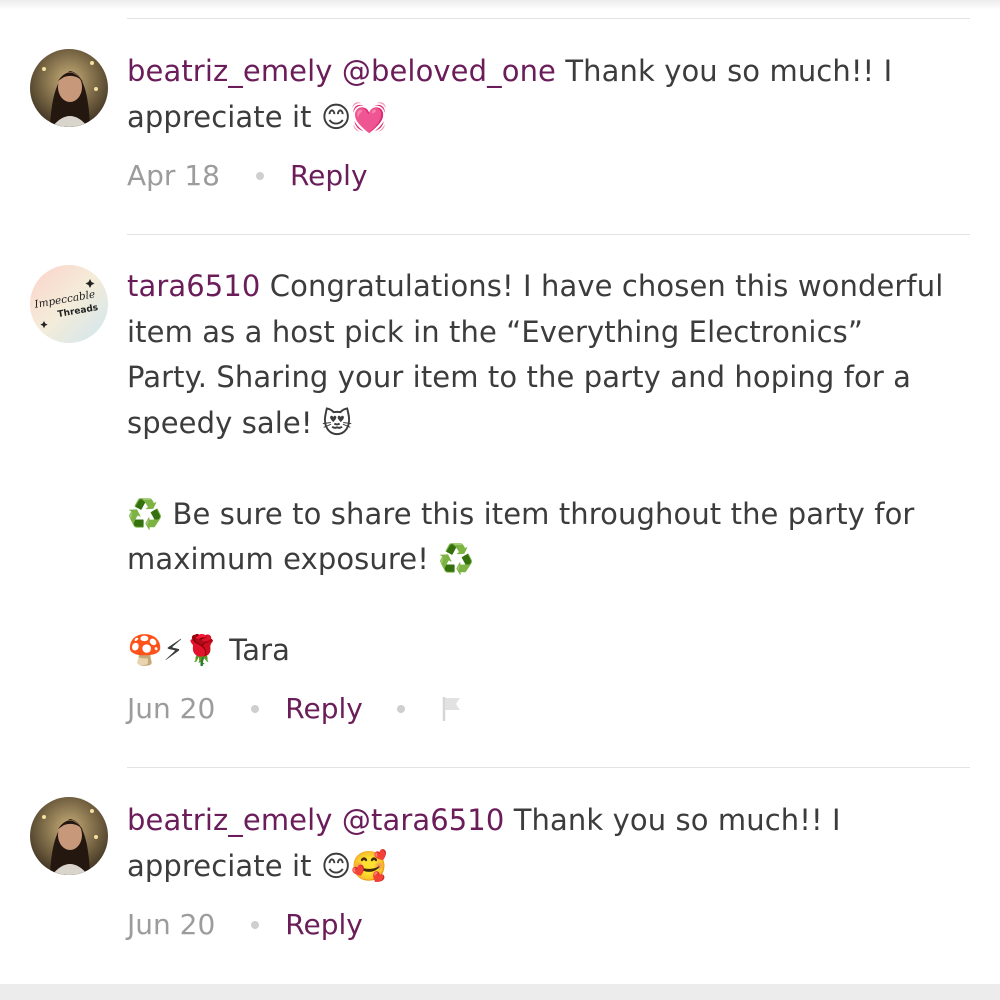 The width and height of the screenshot is (1000, 1000). Describe the element at coordinates (337, 422) in the screenshot. I see `emoji: 😻` at that location.